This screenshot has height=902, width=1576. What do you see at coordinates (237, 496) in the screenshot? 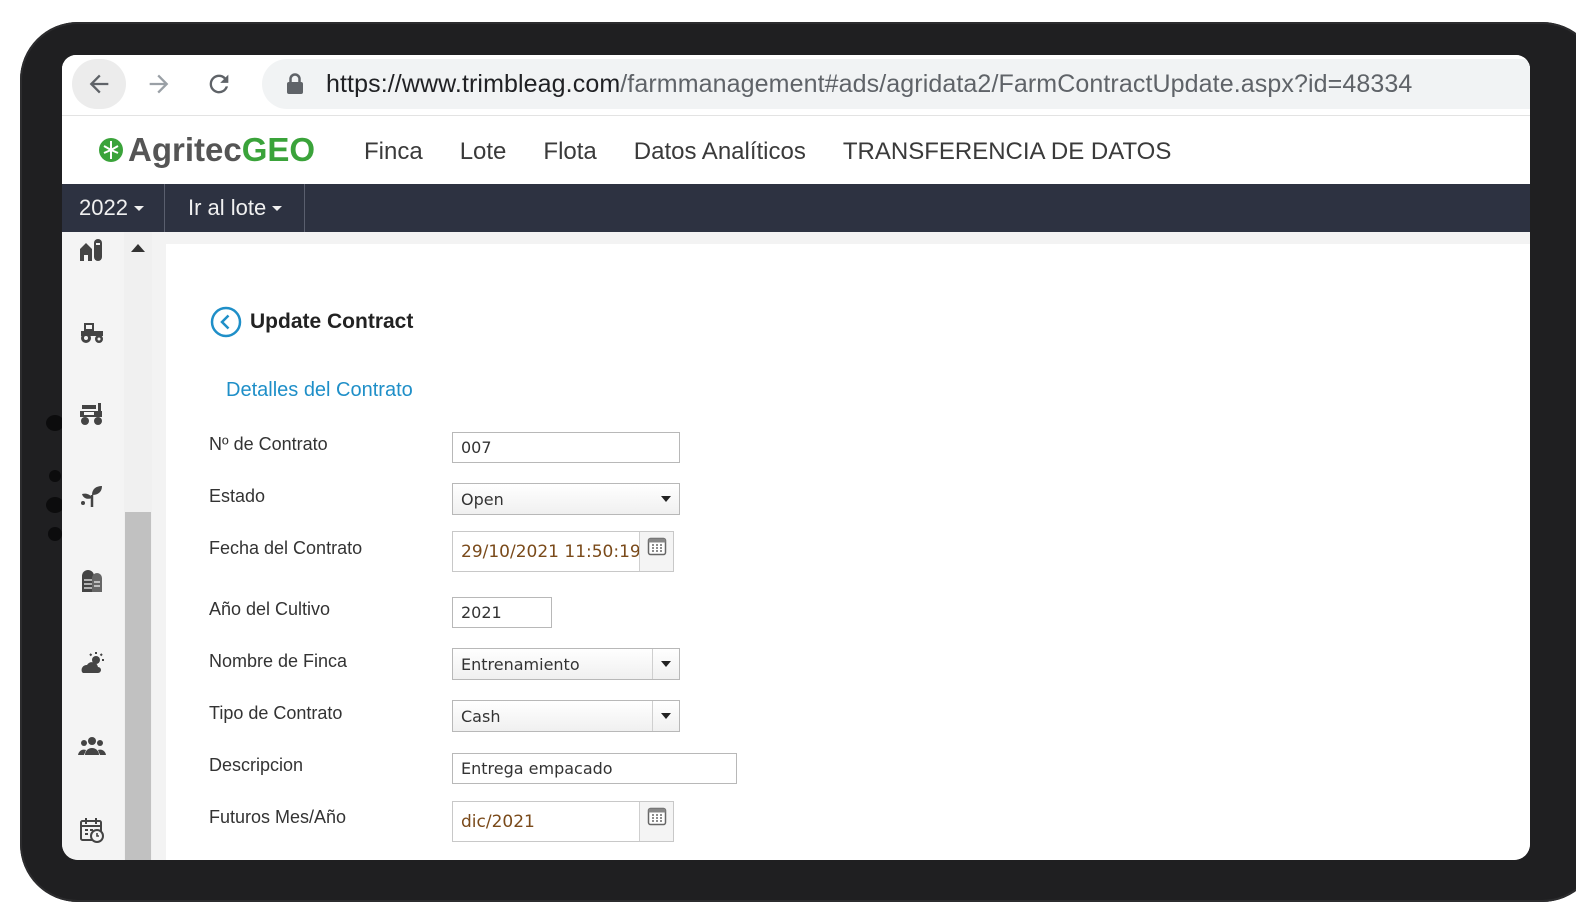
I see `label-status: Estado` at bounding box center [237, 496].